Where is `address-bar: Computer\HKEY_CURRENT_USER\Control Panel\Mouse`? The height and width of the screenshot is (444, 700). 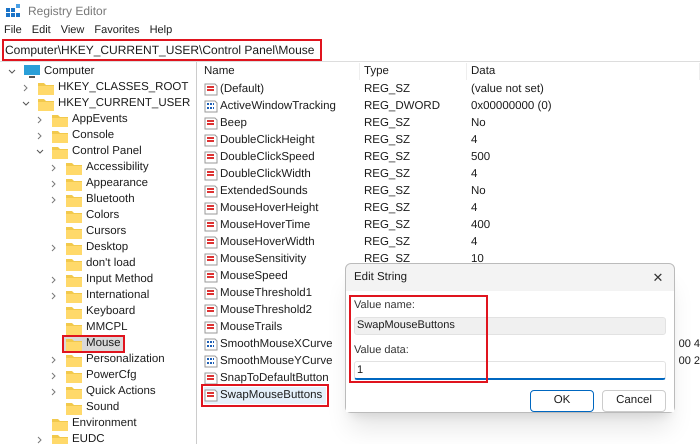
address-bar: Computer\HKEY_CURRENT_USER\Control Panel\Mouse is located at coordinates (162, 49).